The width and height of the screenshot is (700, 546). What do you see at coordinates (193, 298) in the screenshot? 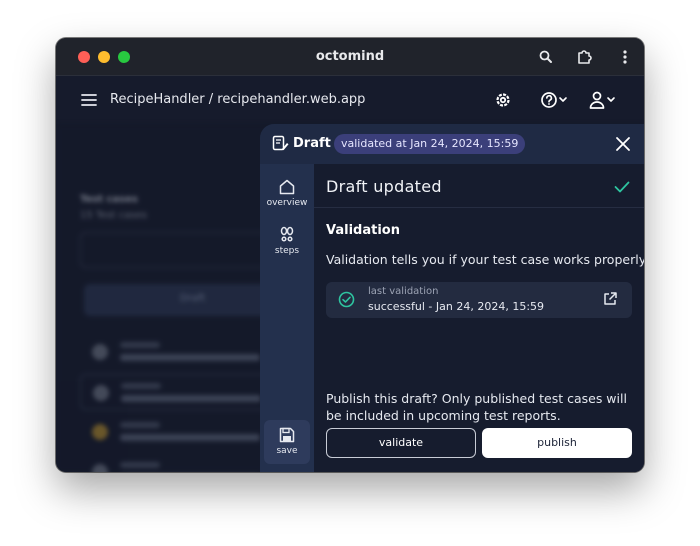
I see `bg-button-label: Draft` at bounding box center [193, 298].